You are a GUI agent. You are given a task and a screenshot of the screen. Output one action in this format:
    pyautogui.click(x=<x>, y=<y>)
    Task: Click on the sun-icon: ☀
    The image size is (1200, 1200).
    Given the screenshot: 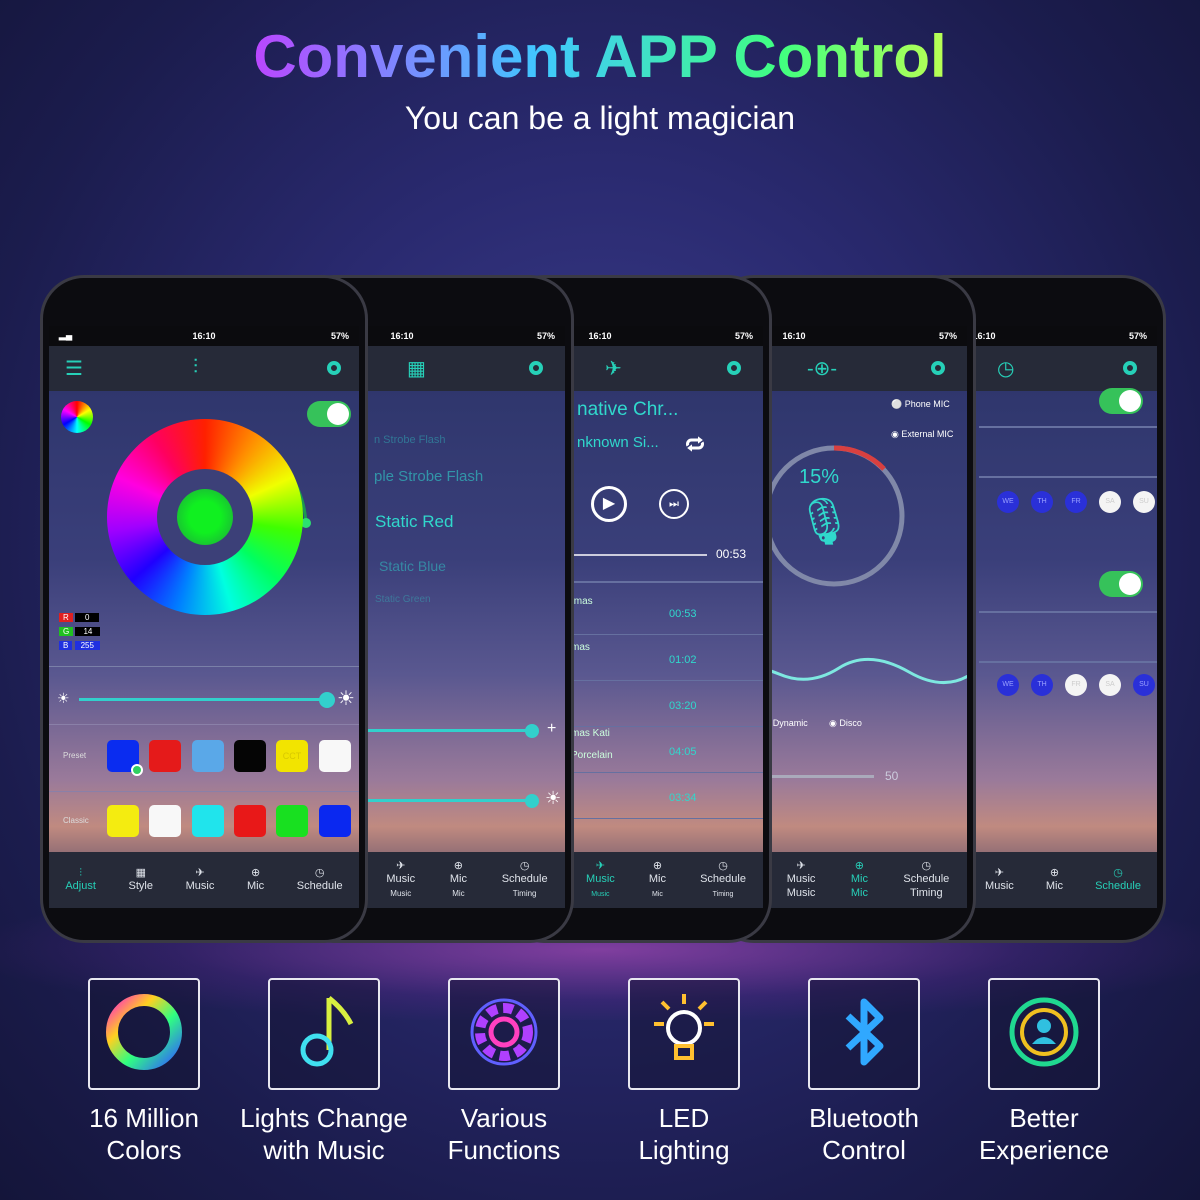 What is the action you would take?
    pyautogui.click(x=553, y=798)
    